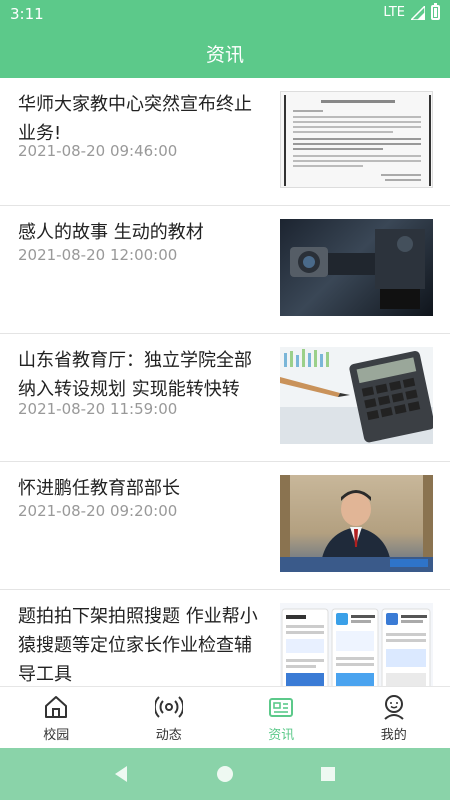  Describe the element at coordinates (356, 139) in the screenshot. I see `document-image` at that location.